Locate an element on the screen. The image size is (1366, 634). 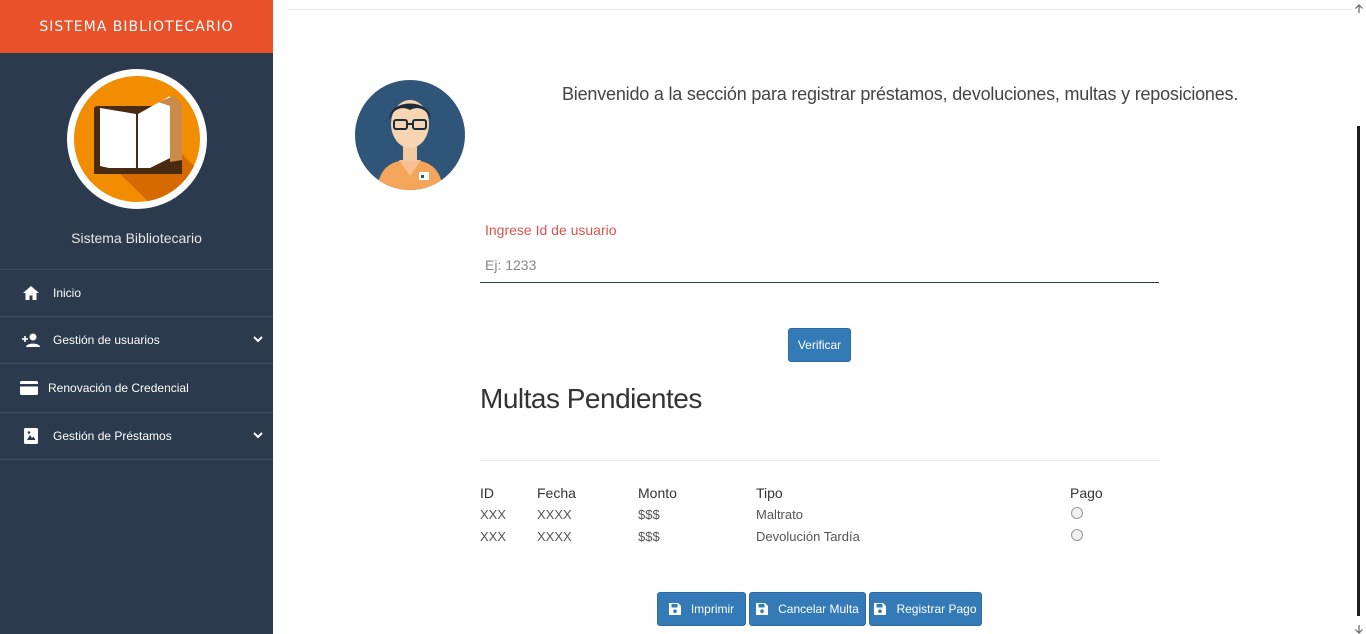
table-header-row: ID Fecha Monto Tipo Pago is located at coordinates (819, 493).